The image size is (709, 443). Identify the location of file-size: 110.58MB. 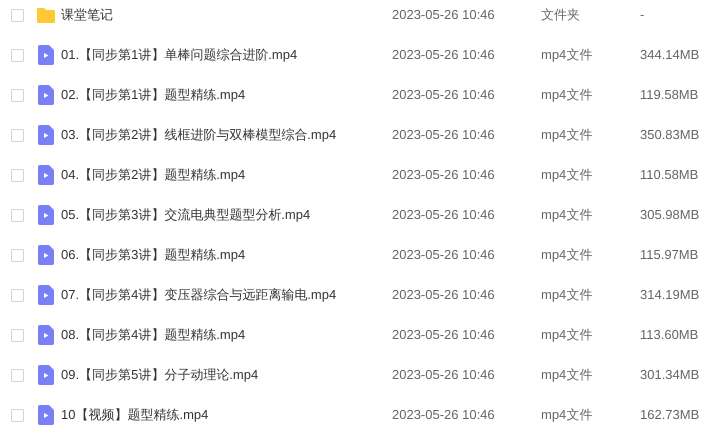
(669, 175).